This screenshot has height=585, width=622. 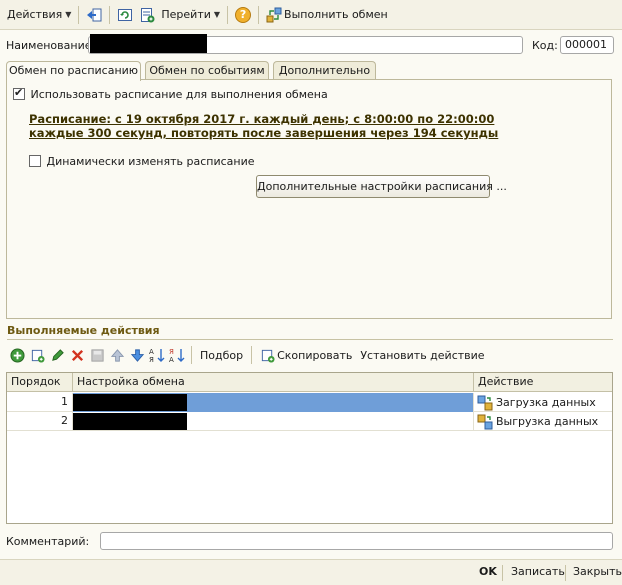 I want to click on copy-row-button, so click(x=37, y=355).